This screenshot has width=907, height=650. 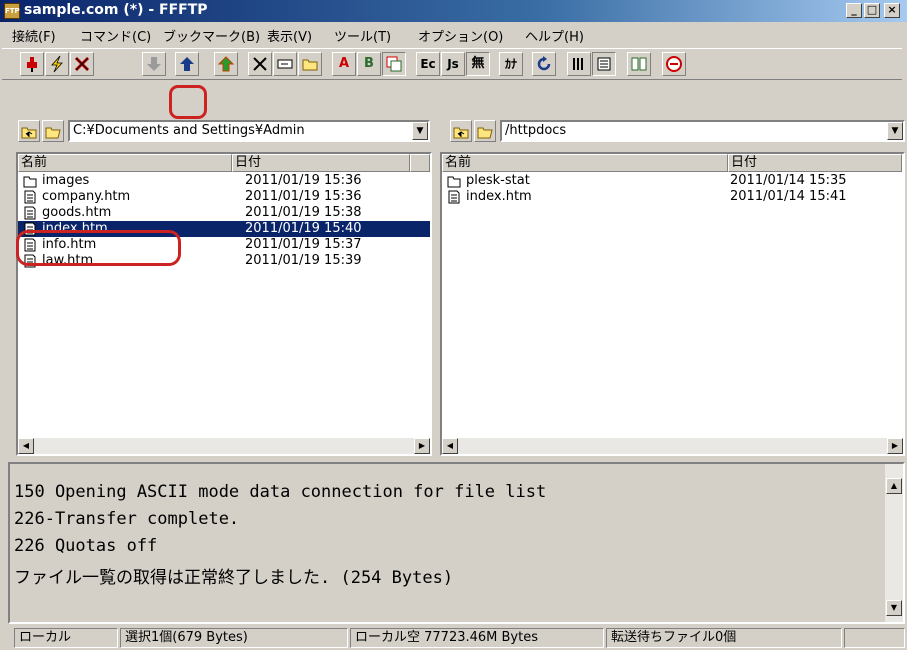 I want to click on list-item: images 2011/01/19 15:36, so click(x=224, y=181).